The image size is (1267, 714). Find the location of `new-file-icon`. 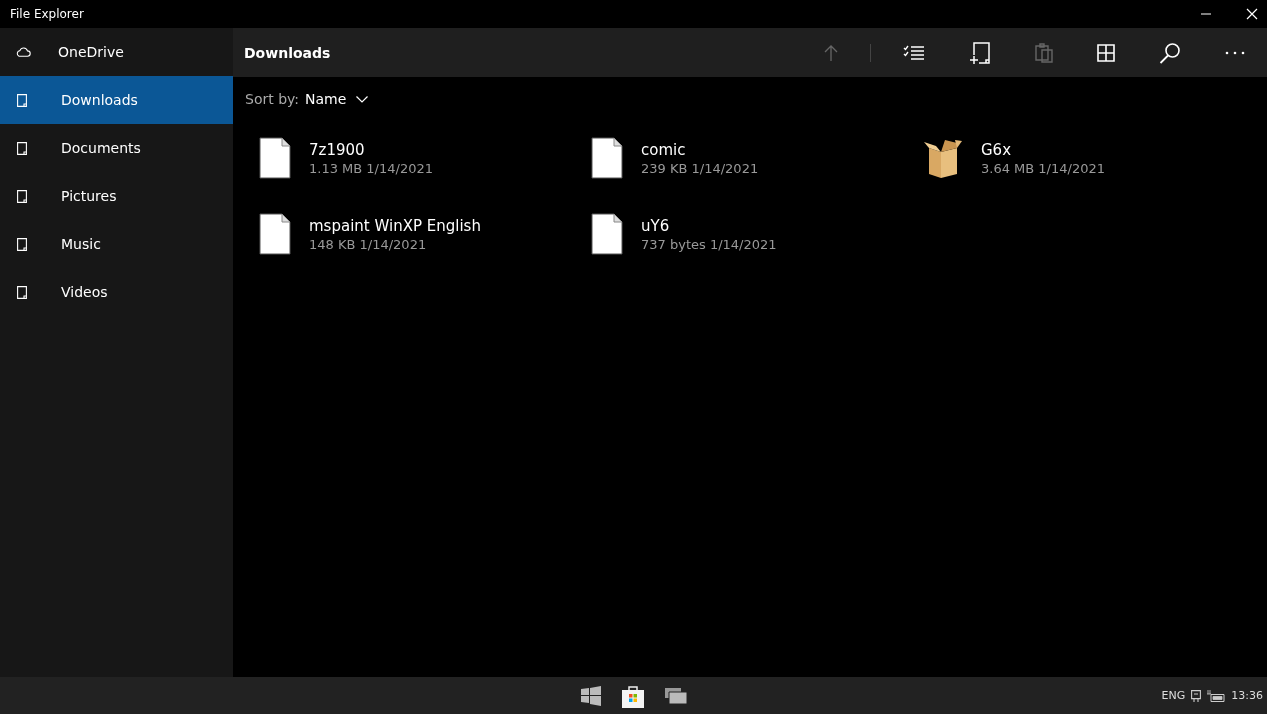

new-file-icon is located at coordinates (980, 52).